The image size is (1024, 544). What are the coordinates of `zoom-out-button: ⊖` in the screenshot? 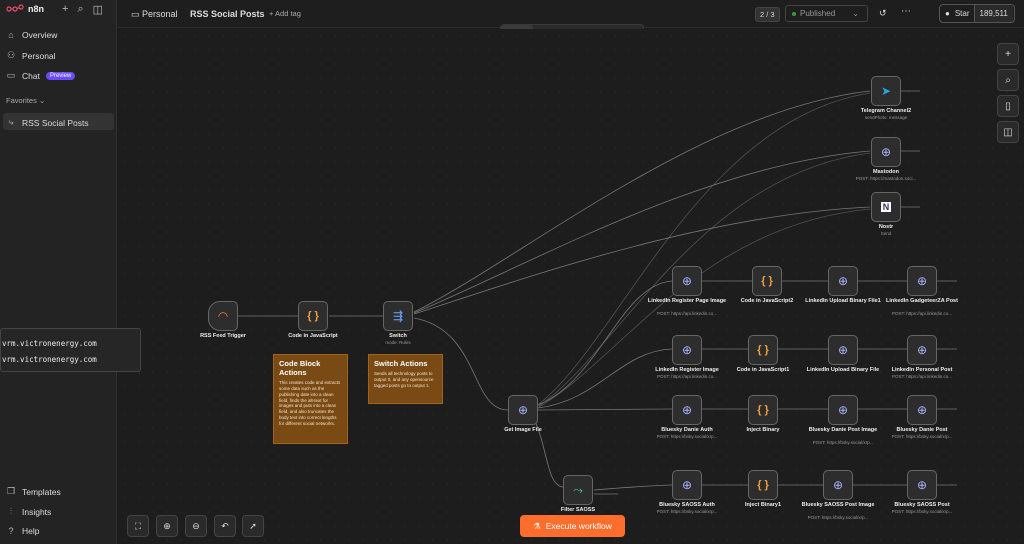 It's located at (196, 526).